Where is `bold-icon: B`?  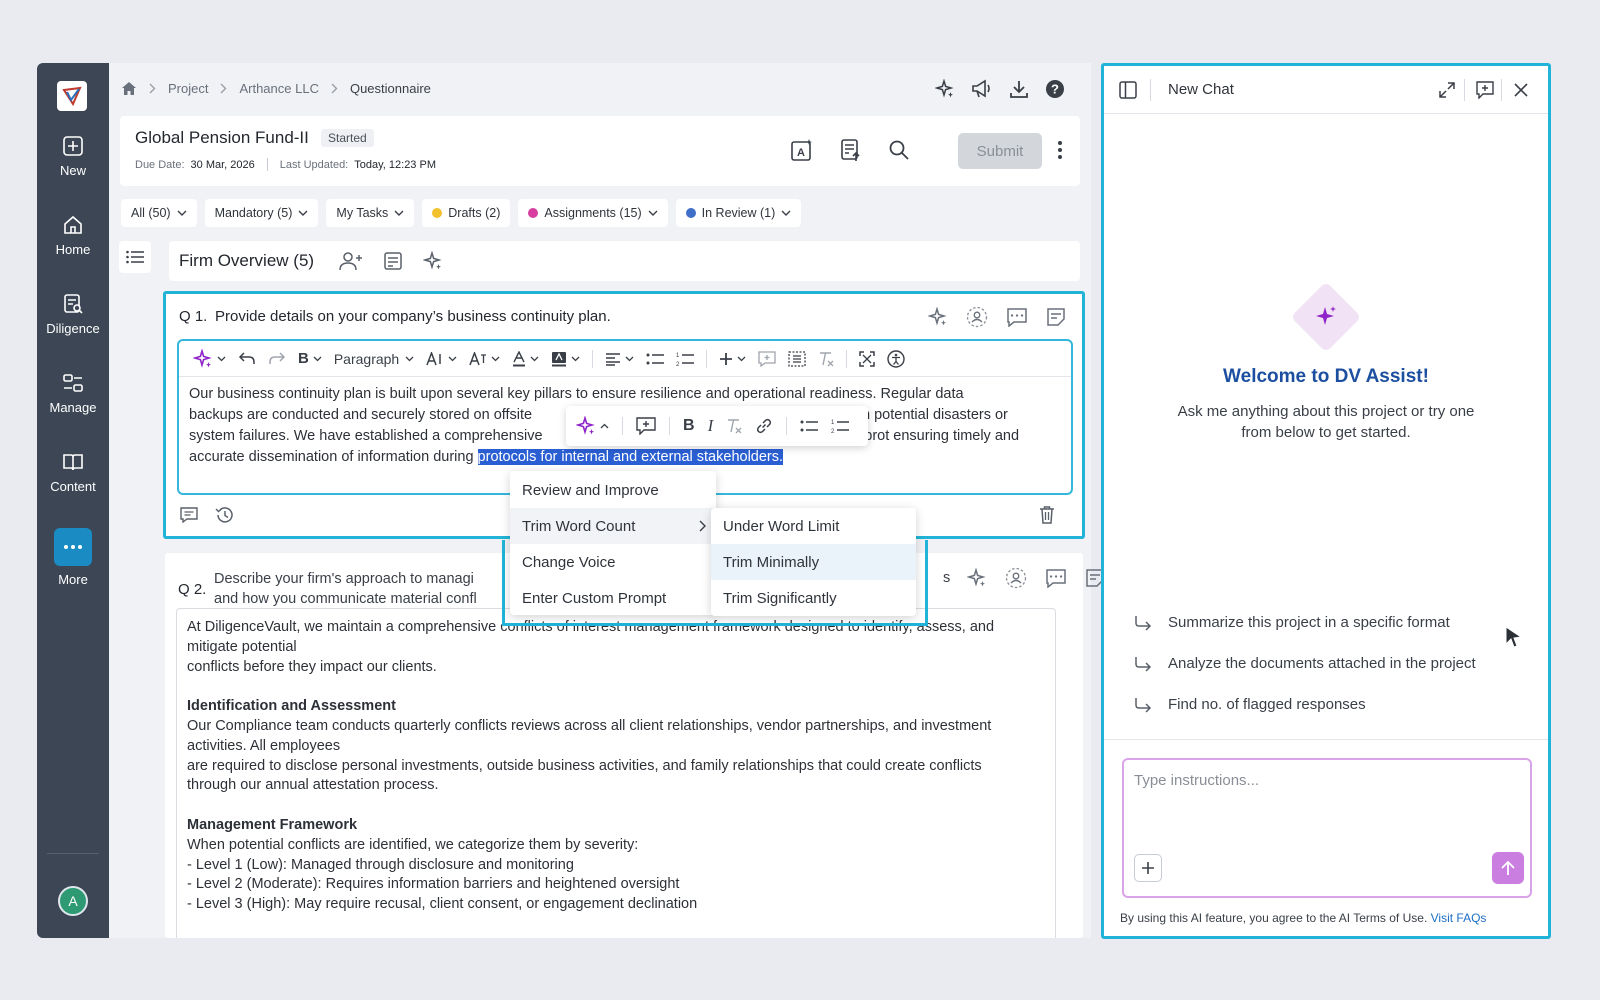
bold-icon: B is located at coordinates (689, 426).